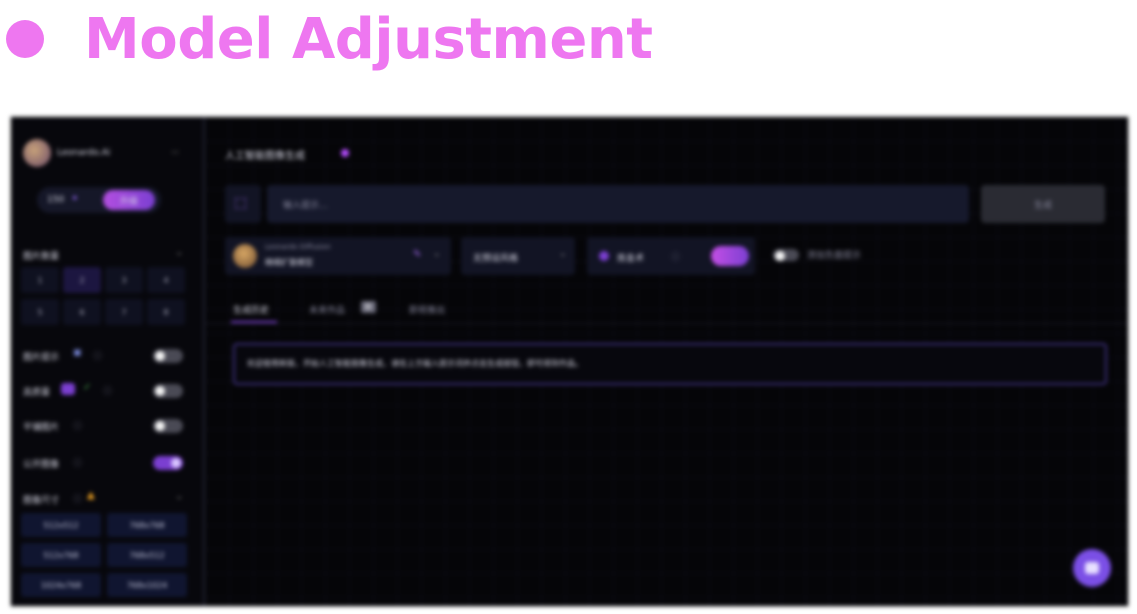 The height and width of the screenshot is (614, 1137). Describe the element at coordinates (327, 309) in the screenshot. I see `tab-future-works: 未来作品` at that location.